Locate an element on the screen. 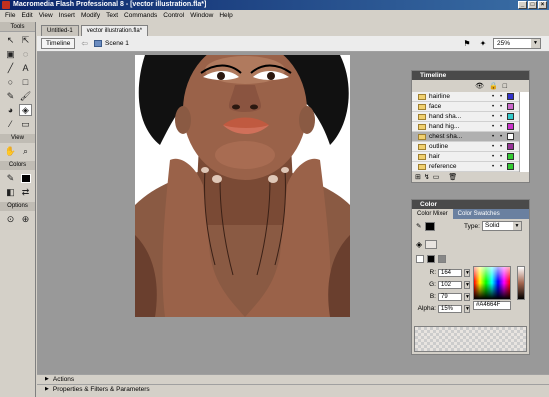 The image size is (549, 397). timeline-header: Timeline is located at coordinates (470, 75).